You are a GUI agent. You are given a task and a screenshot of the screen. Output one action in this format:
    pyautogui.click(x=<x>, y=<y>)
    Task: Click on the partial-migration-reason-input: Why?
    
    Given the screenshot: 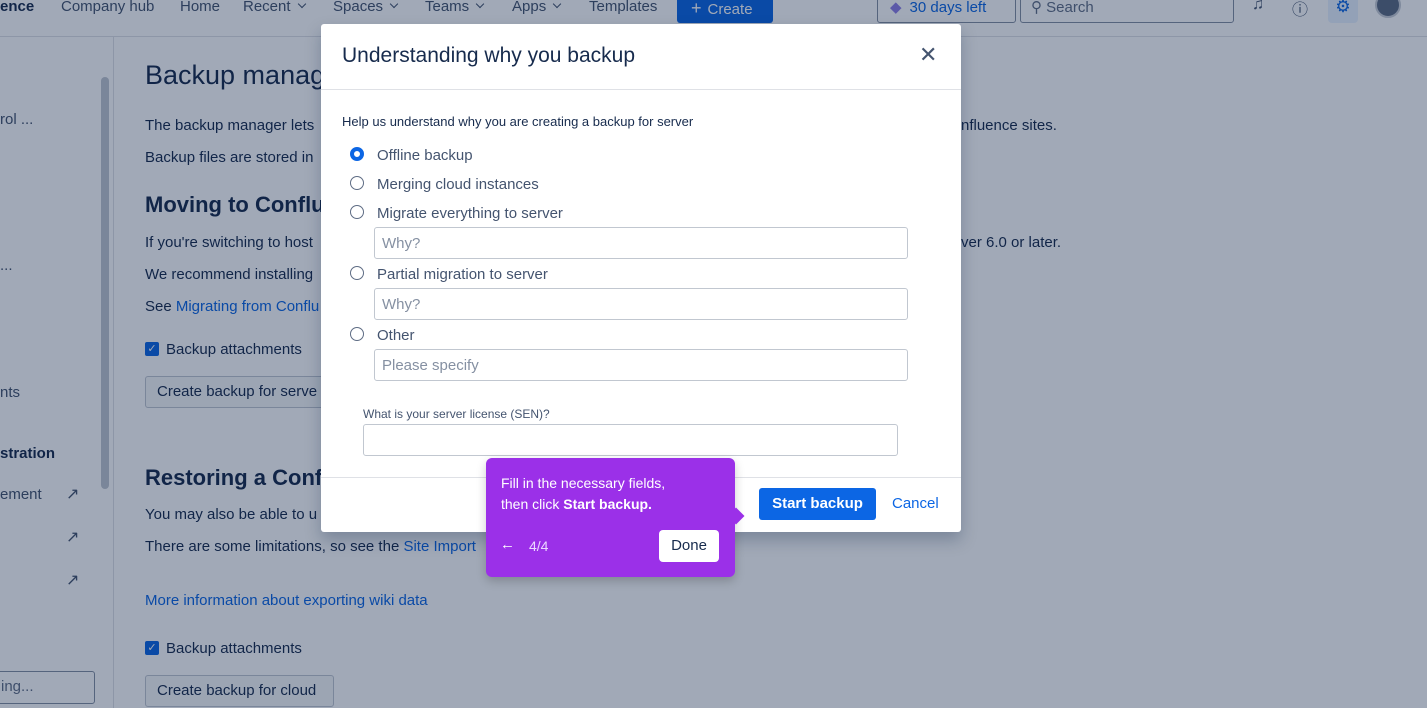 What is the action you would take?
    pyautogui.click(x=641, y=304)
    